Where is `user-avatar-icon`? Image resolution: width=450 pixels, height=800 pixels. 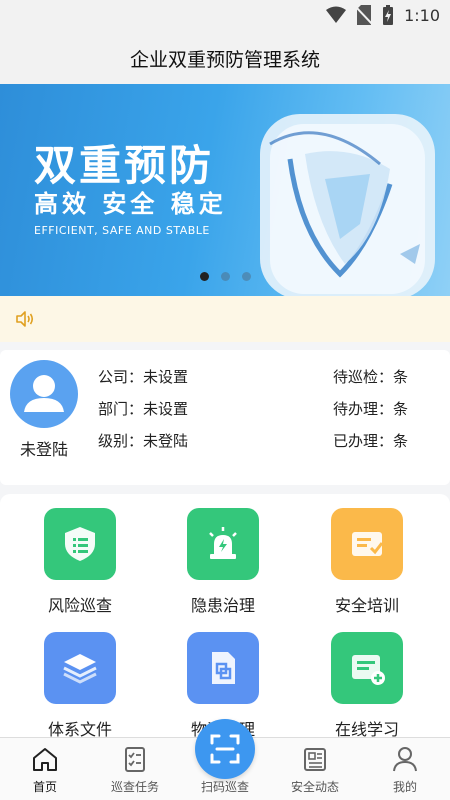
user-avatar-icon is located at coordinates (44, 393).